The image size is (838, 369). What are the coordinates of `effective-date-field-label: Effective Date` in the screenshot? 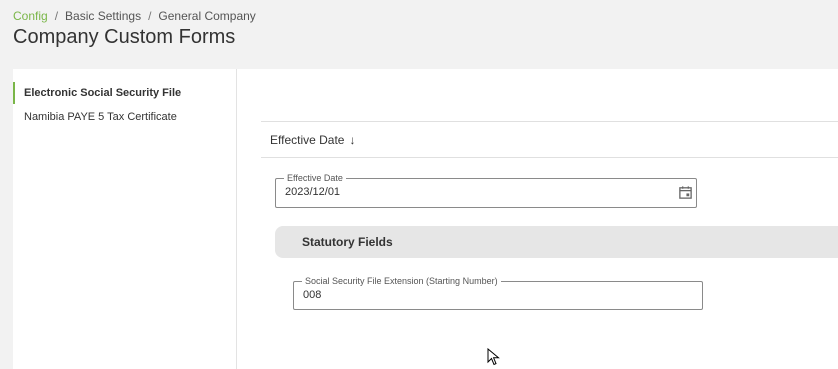 It's located at (315, 178).